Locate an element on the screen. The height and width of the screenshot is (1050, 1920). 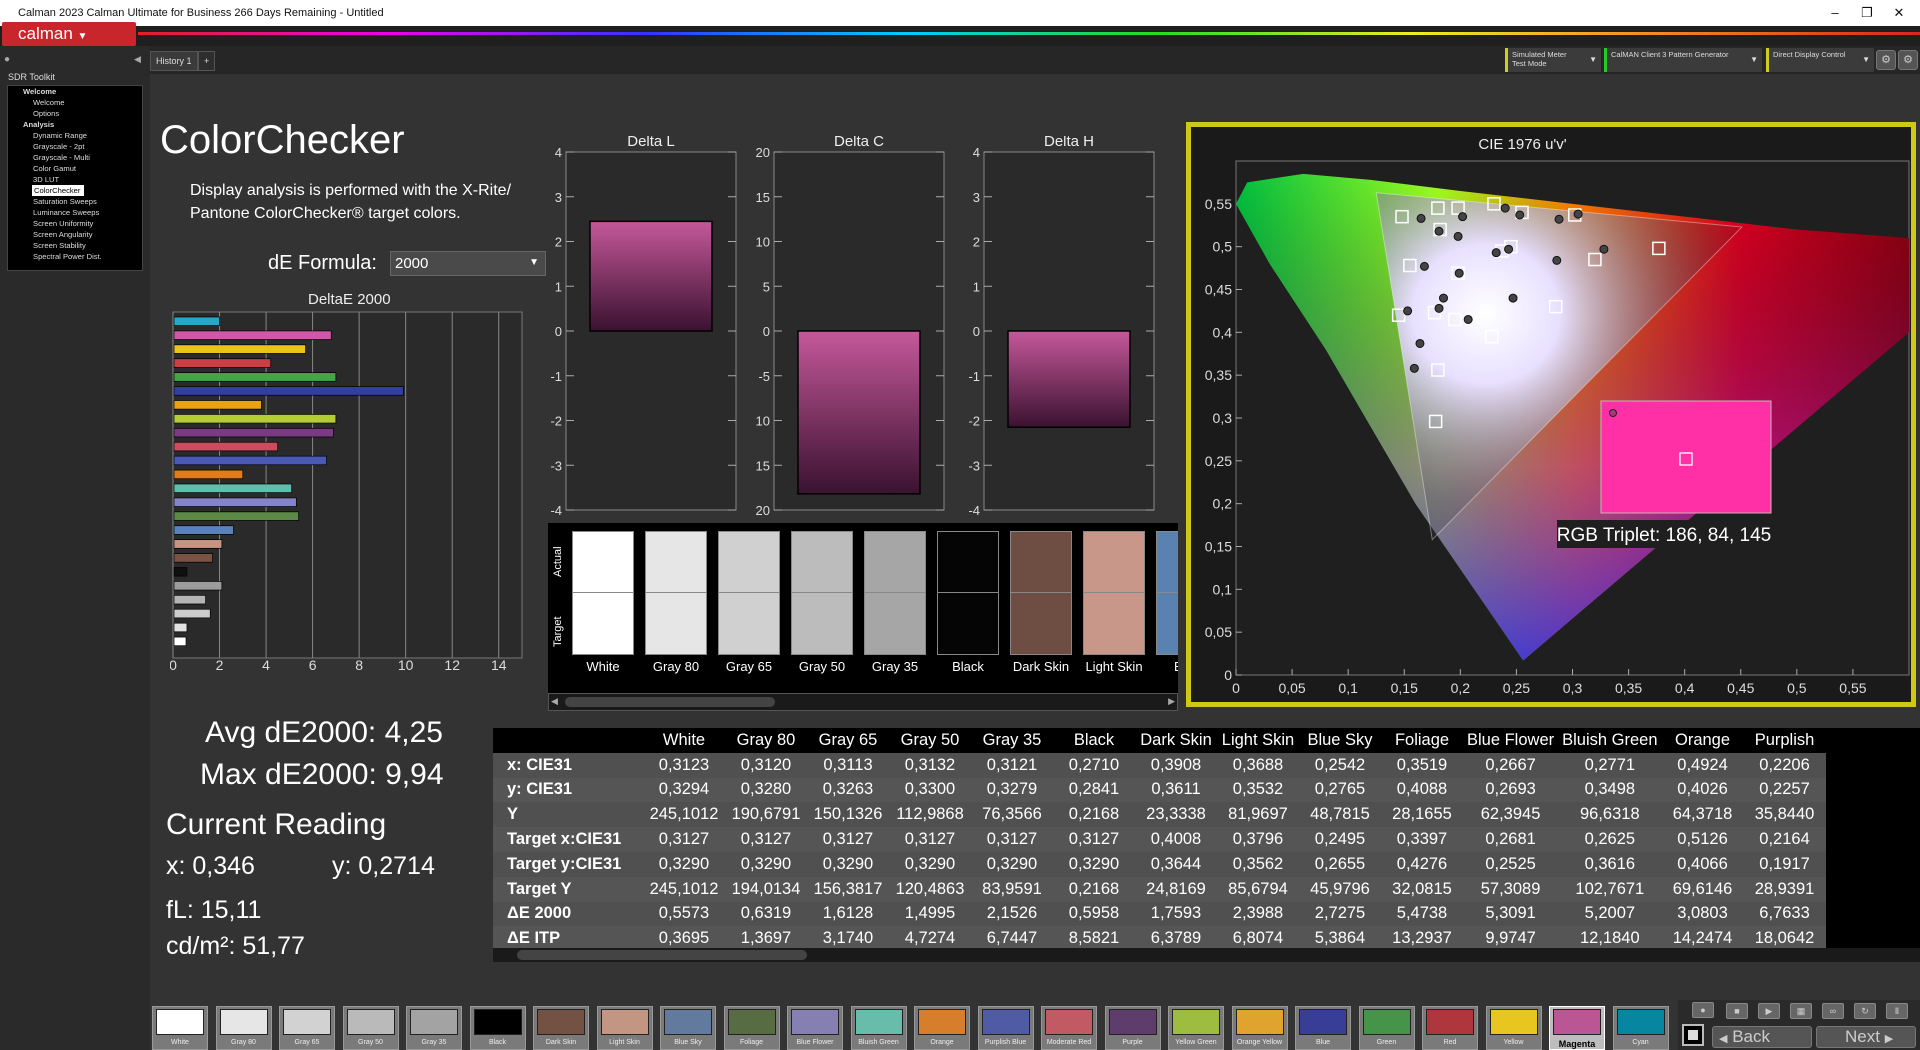
source-selector-1: CalMAN Client 3 Pattern Generator ▼ is located at coordinates (1683, 60).